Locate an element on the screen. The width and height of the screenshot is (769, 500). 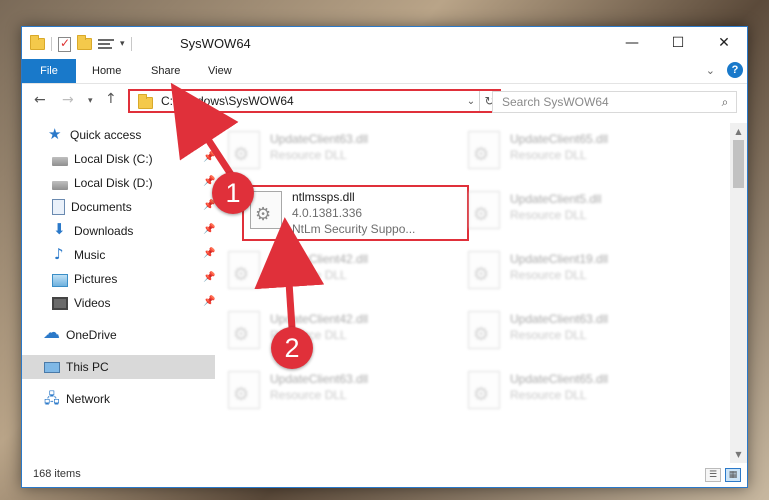
sidebar-item-local-disk-c: Local Disk (C:) 📌 is located at coordinates (118, 159).